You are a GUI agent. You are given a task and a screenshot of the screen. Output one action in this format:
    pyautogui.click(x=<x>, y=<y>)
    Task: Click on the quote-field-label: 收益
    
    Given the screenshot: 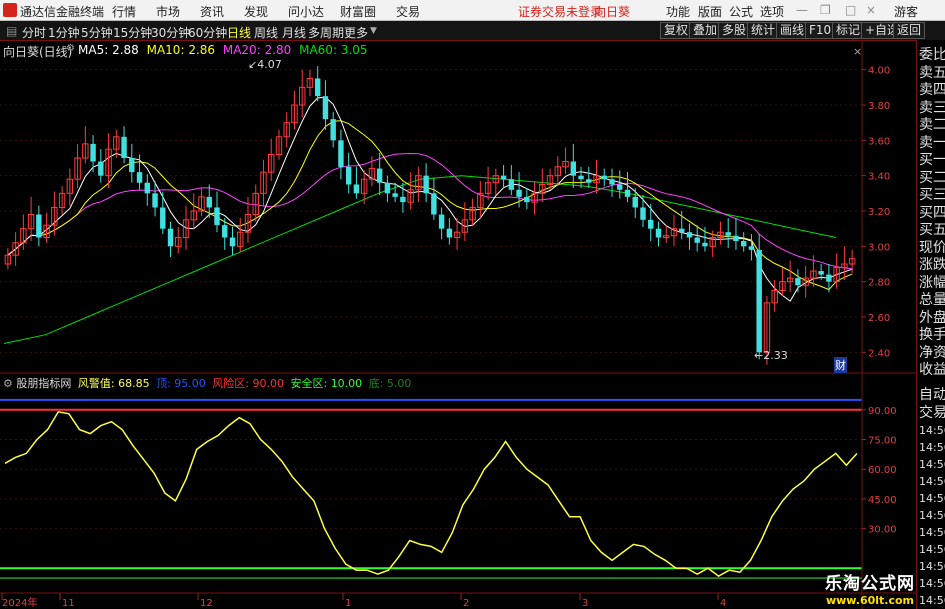 What is the action you would take?
    pyautogui.click(x=932, y=370)
    